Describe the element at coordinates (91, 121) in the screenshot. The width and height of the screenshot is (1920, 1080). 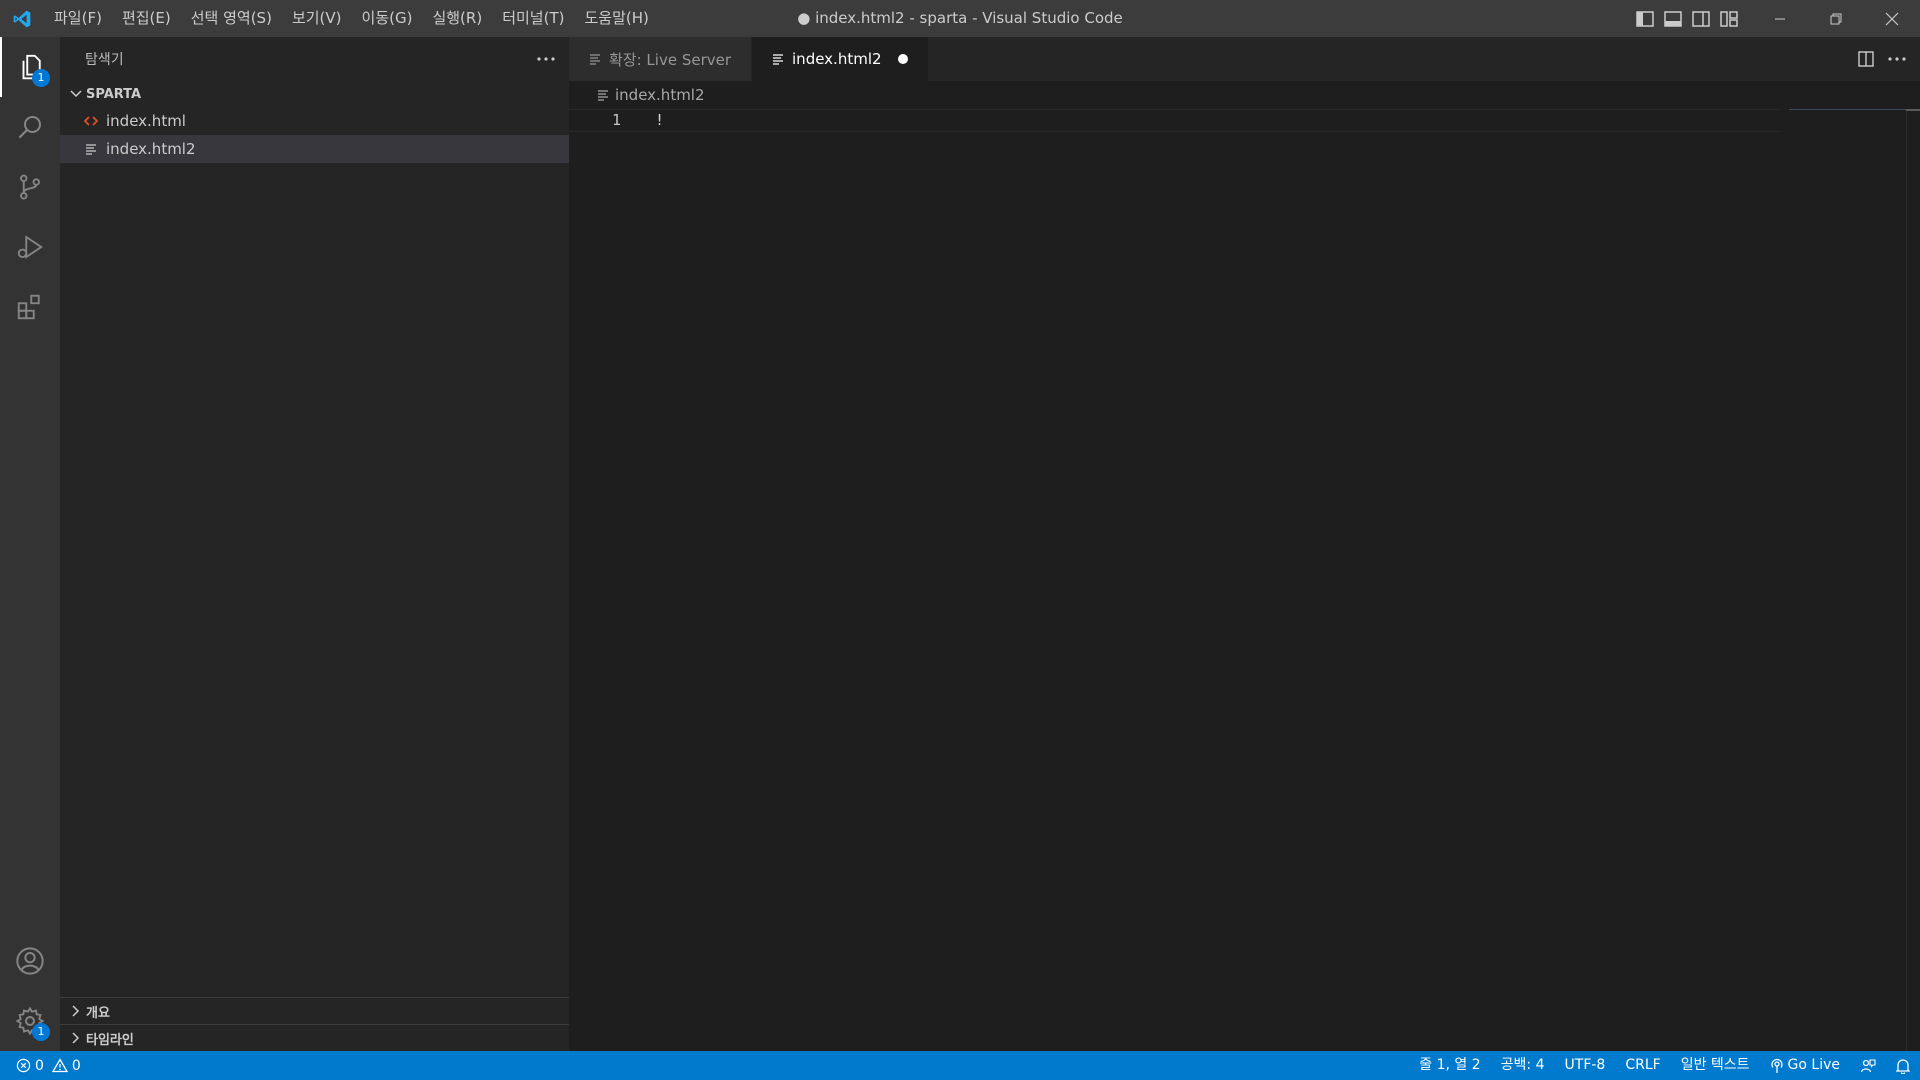
I see `html-file-icon` at that location.